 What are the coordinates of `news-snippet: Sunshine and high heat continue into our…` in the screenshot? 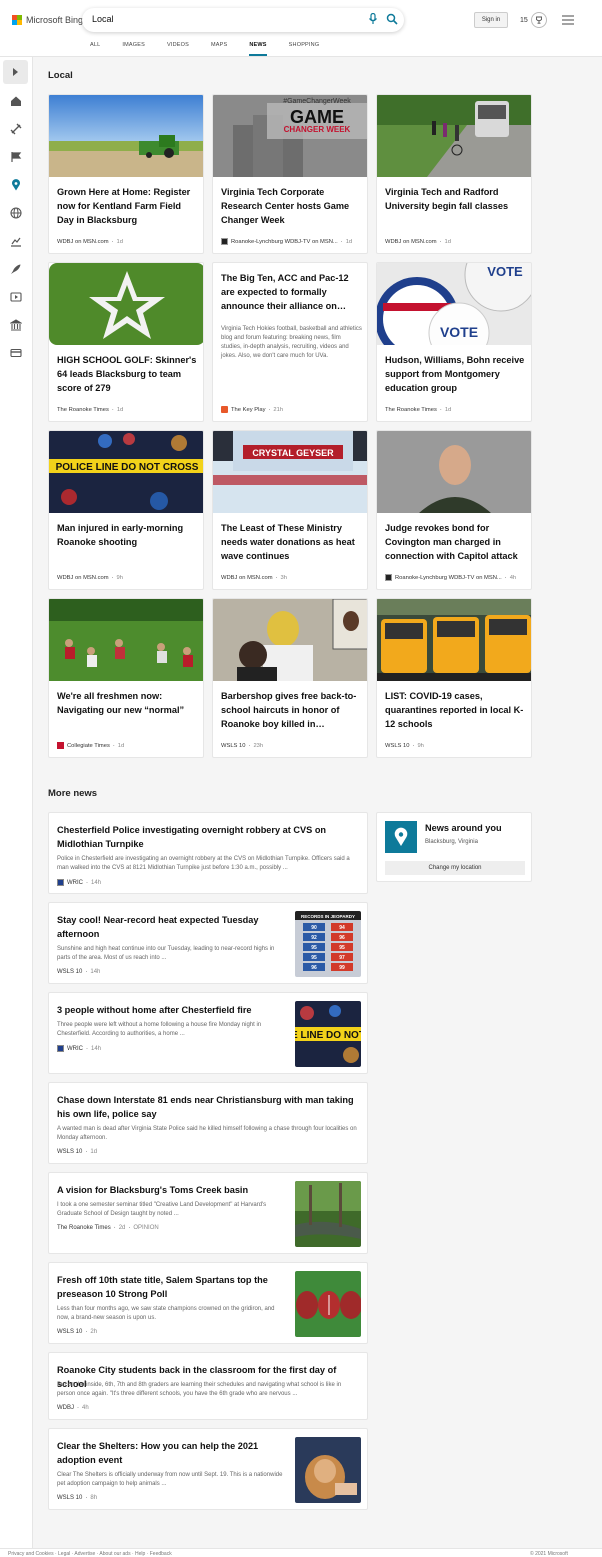 It's located at (166, 953).